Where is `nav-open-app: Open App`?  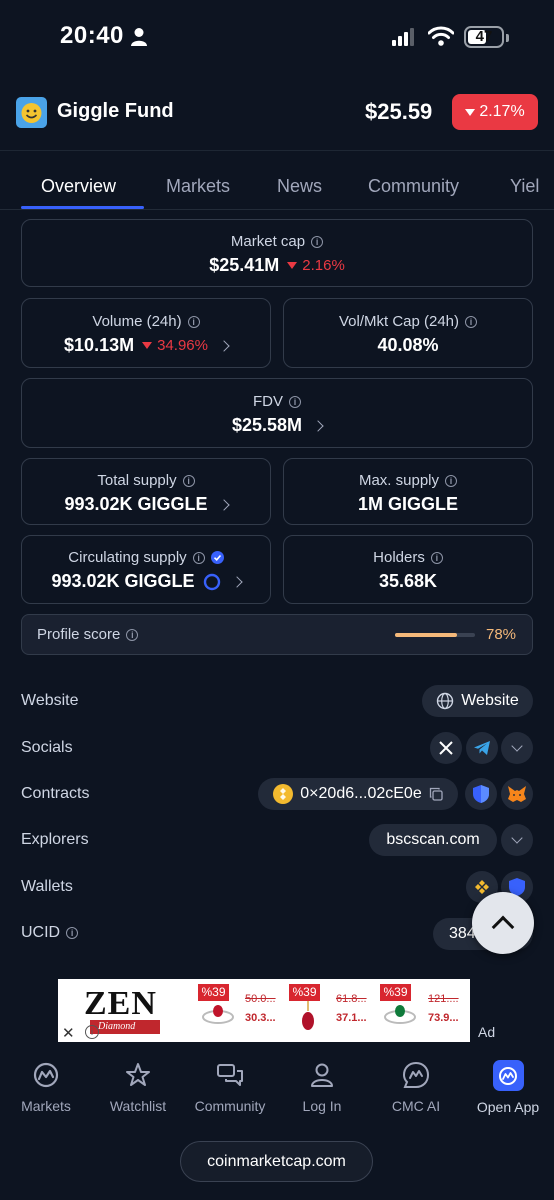
nav-open-app: Open App is located at coordinates (508, 1087).